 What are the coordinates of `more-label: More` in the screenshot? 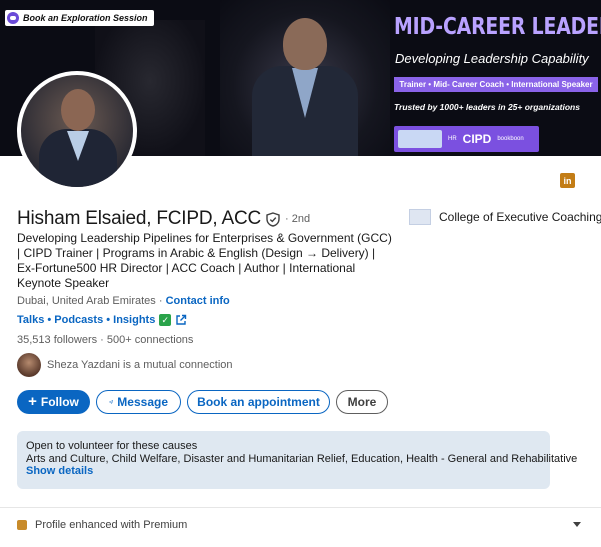 It's located at (362, 402).